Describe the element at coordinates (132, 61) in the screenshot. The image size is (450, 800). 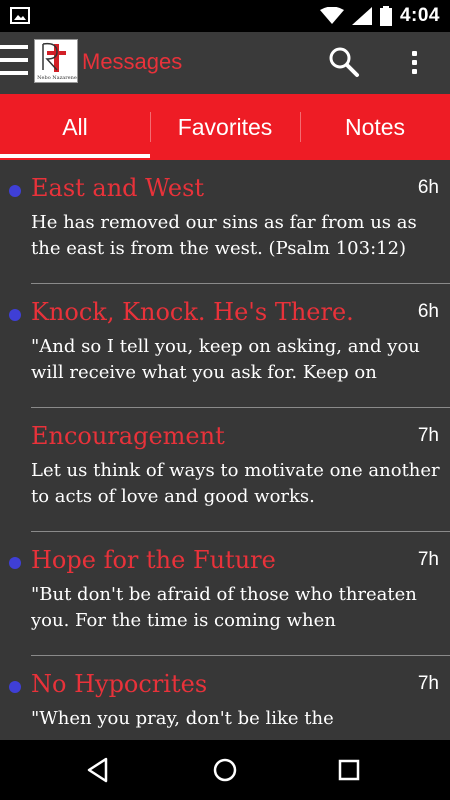
I see `page-title: Messages` at that location.